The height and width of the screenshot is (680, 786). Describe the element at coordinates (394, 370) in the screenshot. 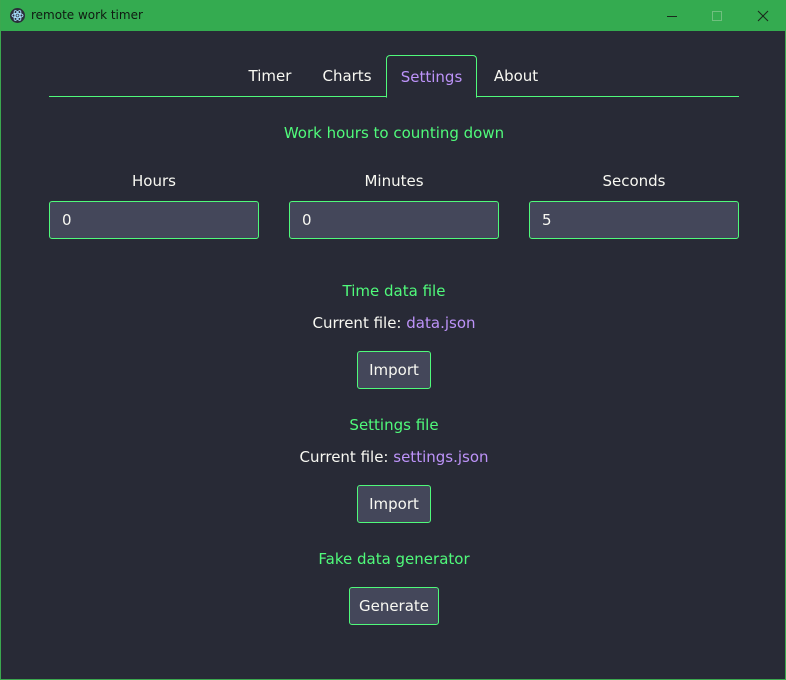

I see `import-time-data-button: Import` at that location.